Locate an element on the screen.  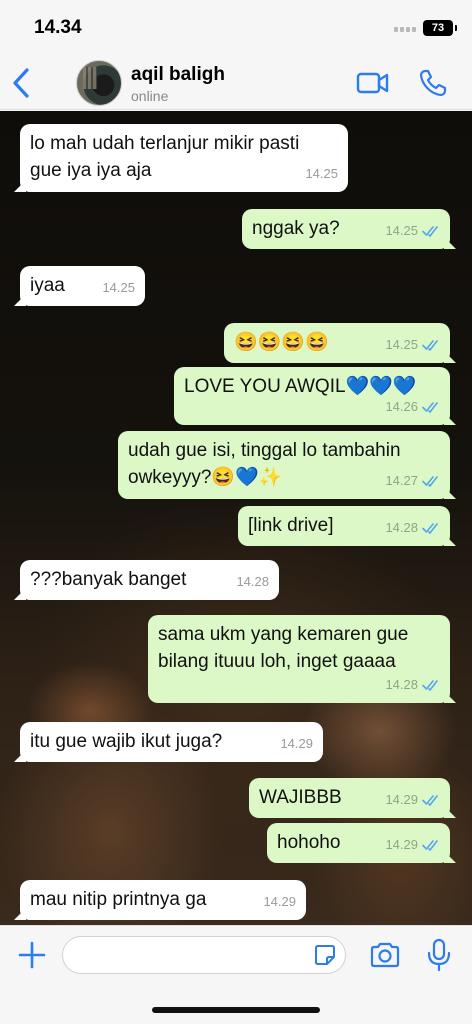
message-text: ???banyak banget is located at coordinates (108, 579).